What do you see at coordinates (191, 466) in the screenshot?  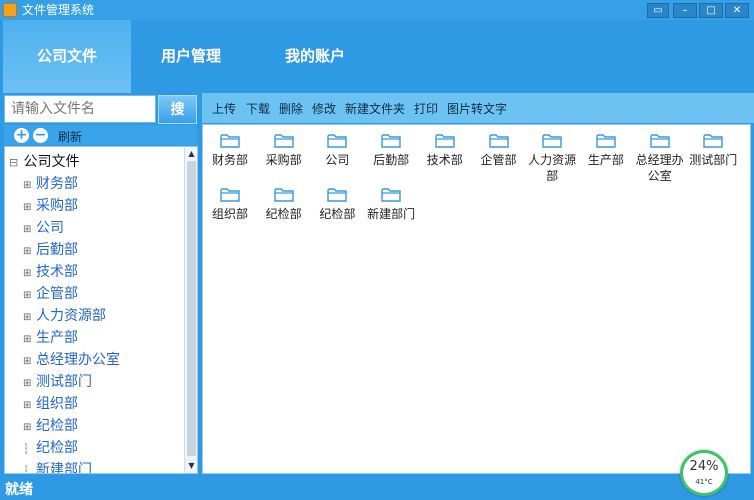 I see `scroll-down-icon: ▼` at bounding box center [191, 466].